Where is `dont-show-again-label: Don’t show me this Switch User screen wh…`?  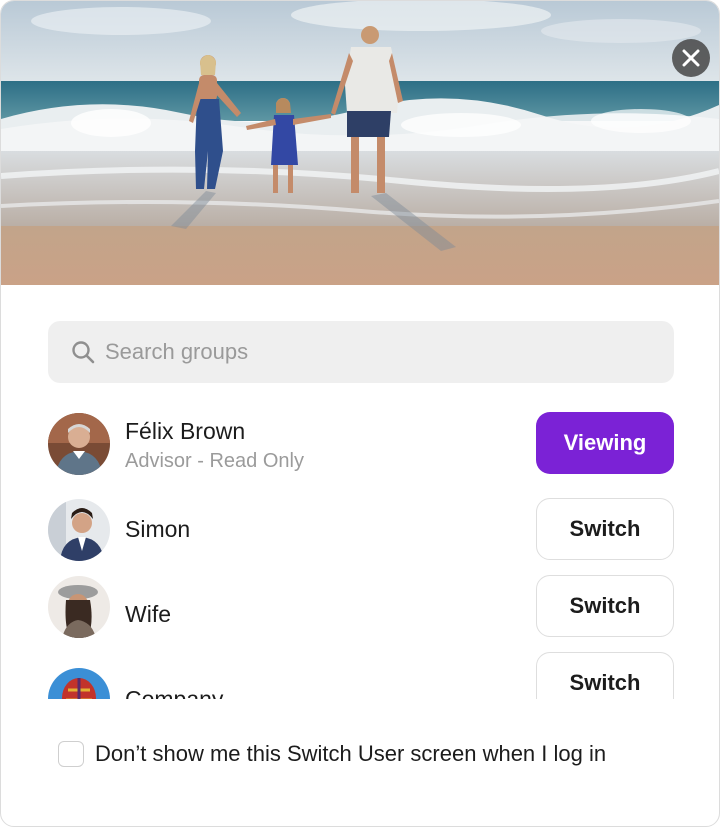 dont-show-again-label: Don’t show me this Switch User screen wh… is located at coordinates (351, 753).